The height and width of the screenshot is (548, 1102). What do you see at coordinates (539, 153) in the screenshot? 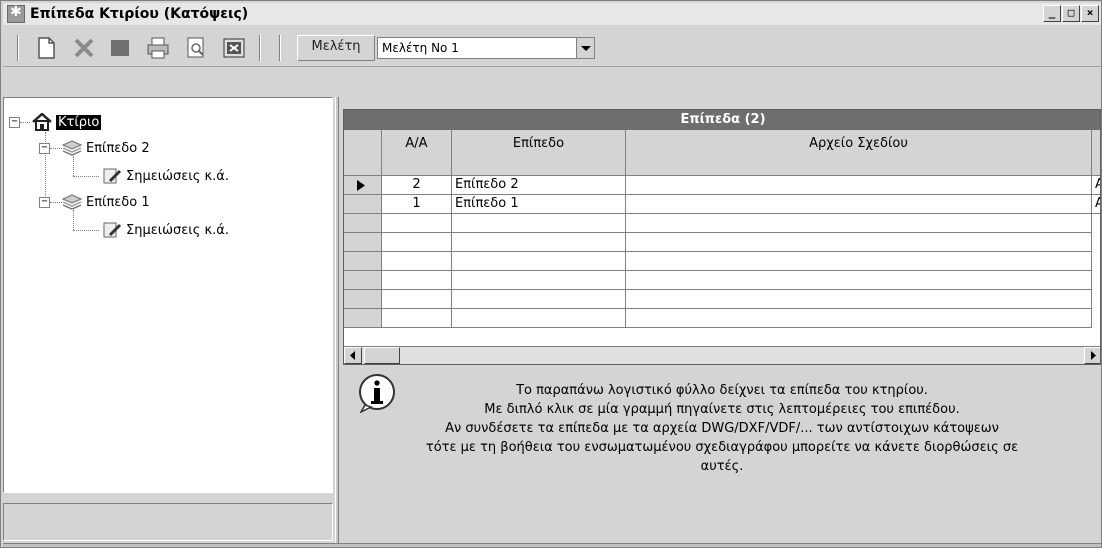
I see `column-header-level: Επίπεδο` at bounding box center [539, 153].